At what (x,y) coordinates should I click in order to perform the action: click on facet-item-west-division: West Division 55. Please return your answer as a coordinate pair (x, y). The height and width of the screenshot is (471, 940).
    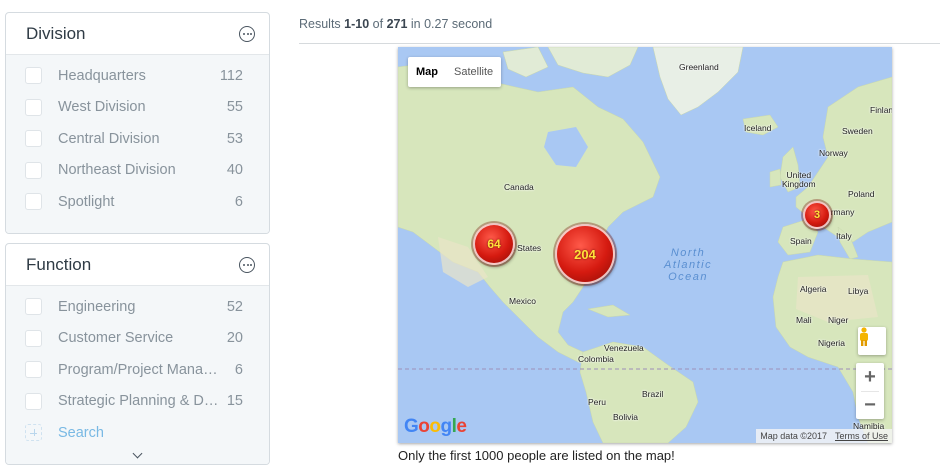
    Looking at the image, I should click on (137, 108).